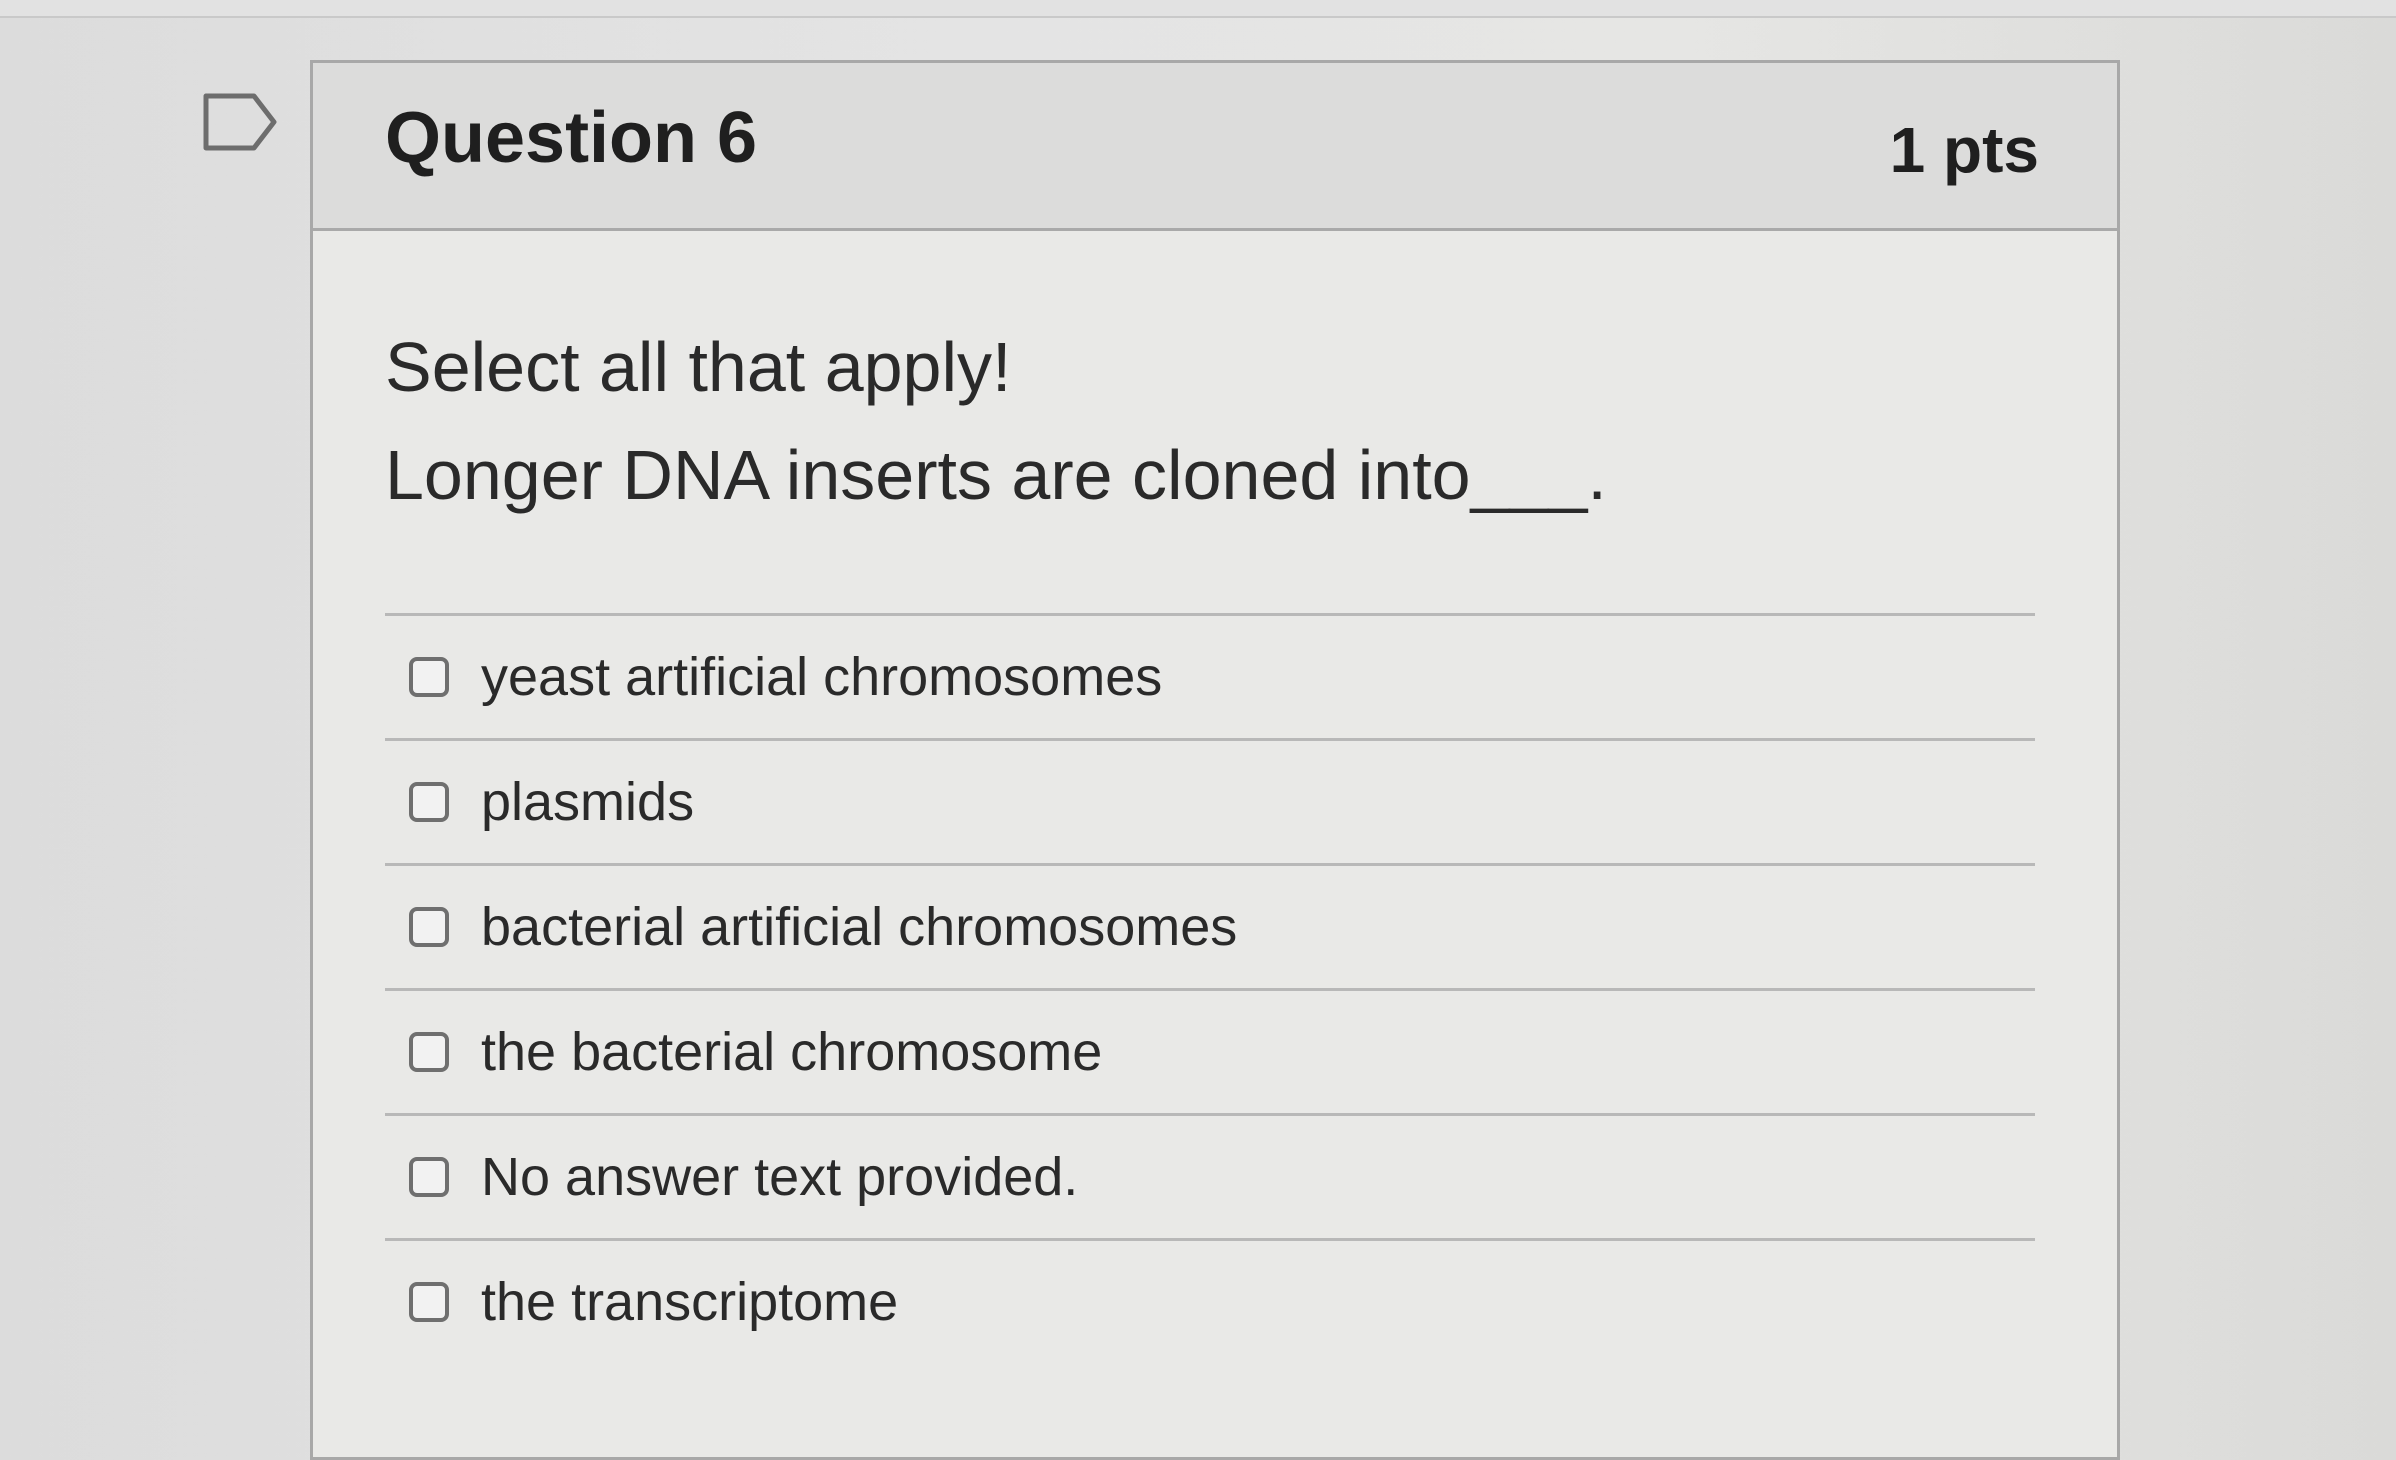  Describe the element at coordinates (698, 367) in the screenshot. I see `question-instruction: Select all that apply!` at that location.